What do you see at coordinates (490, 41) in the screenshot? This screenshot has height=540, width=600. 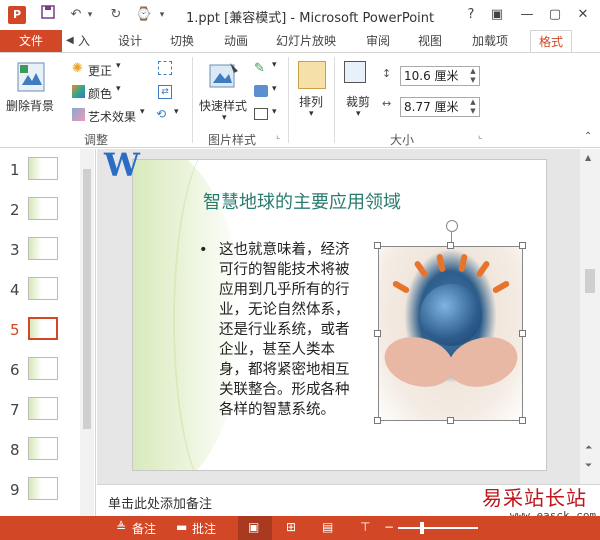 I see `tab-addins: 加载项` at bounding box center [490, 41].